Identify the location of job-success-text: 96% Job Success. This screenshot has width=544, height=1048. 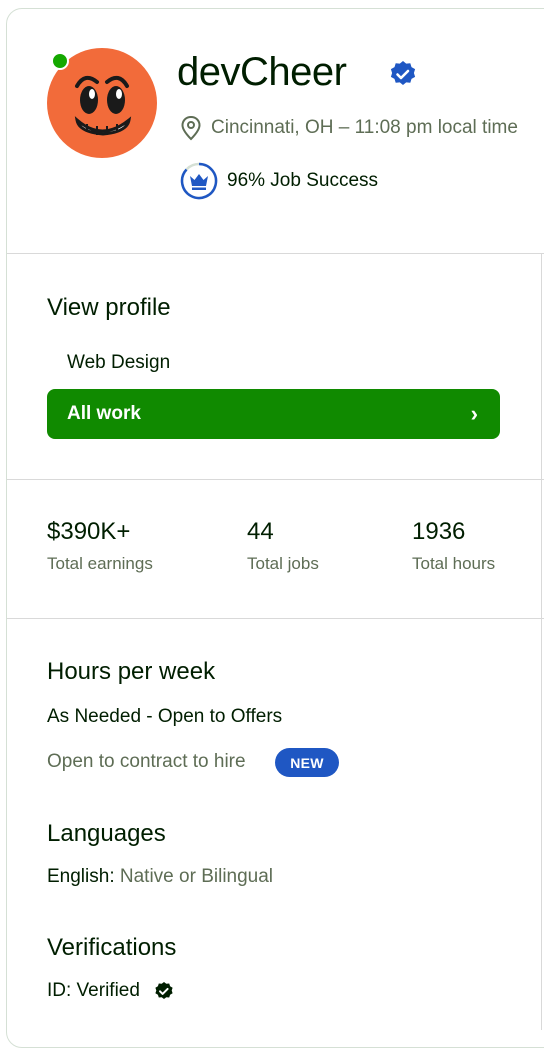
(303, 180).